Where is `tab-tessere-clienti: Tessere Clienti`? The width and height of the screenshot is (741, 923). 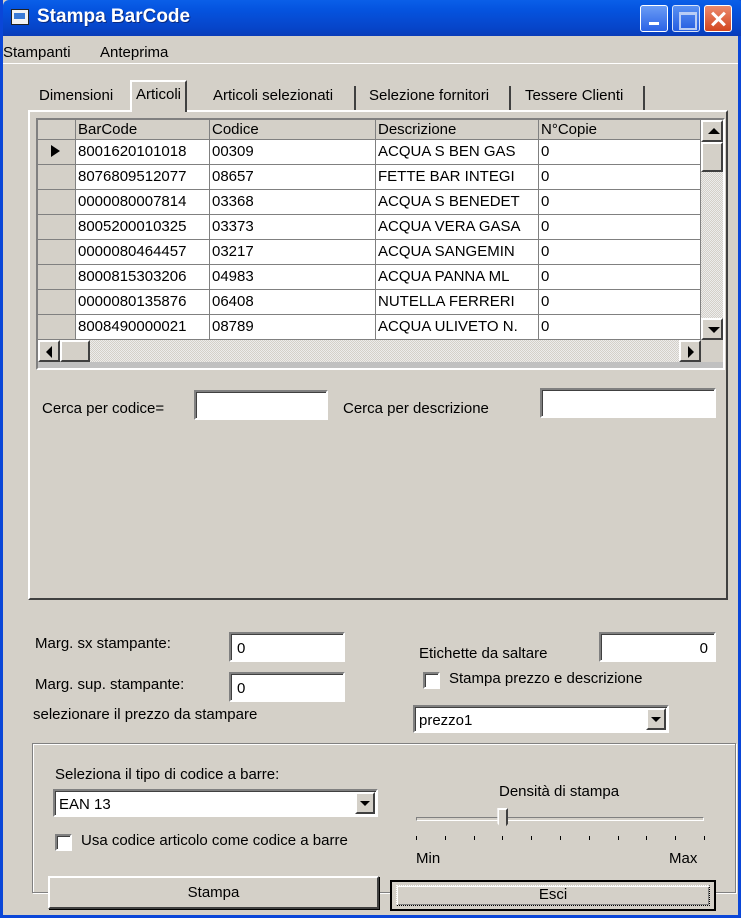
tab-tessere-clienti: Tessere Clienti is located at coordinates (574, 97).